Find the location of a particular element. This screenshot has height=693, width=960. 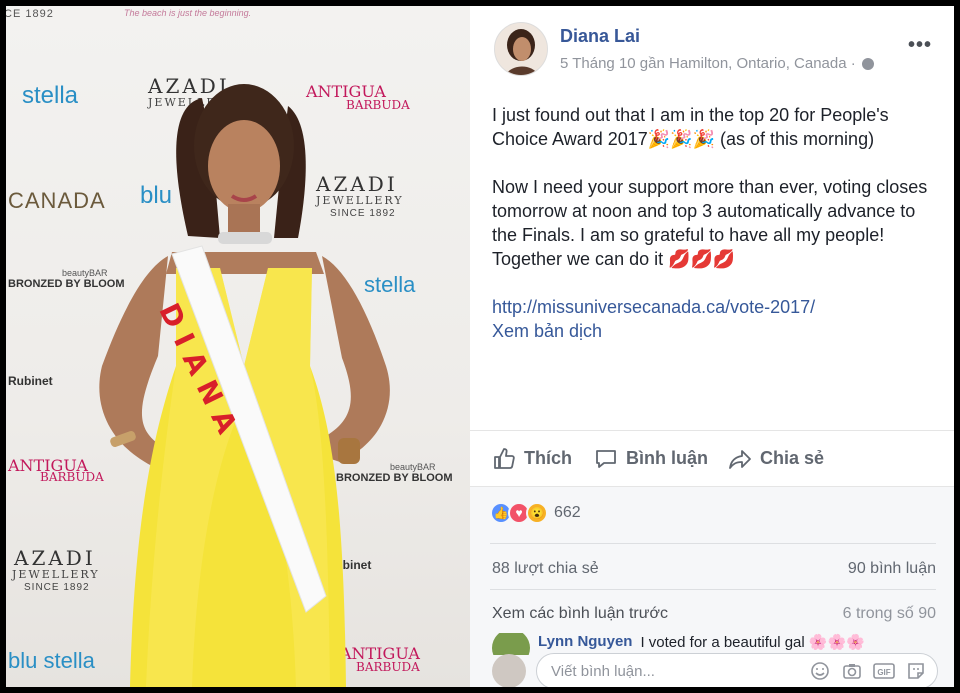

more-options-icon: ••• is located at coordinates (920, 45).